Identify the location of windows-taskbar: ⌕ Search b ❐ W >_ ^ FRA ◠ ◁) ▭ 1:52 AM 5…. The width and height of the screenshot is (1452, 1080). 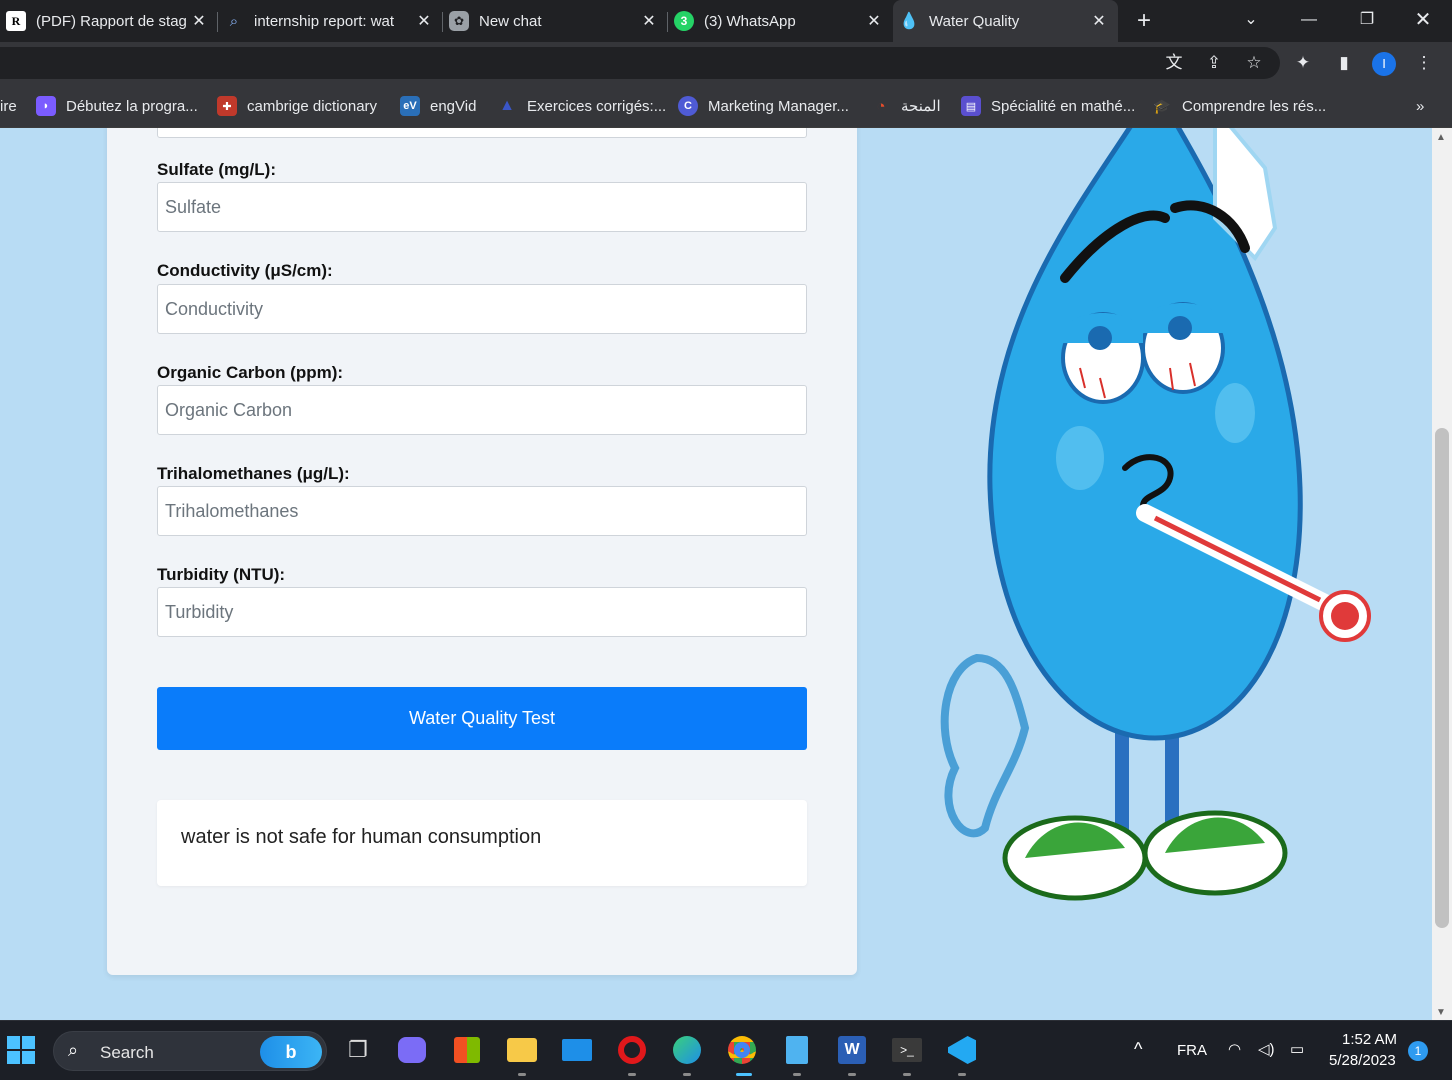
(726, 1050).